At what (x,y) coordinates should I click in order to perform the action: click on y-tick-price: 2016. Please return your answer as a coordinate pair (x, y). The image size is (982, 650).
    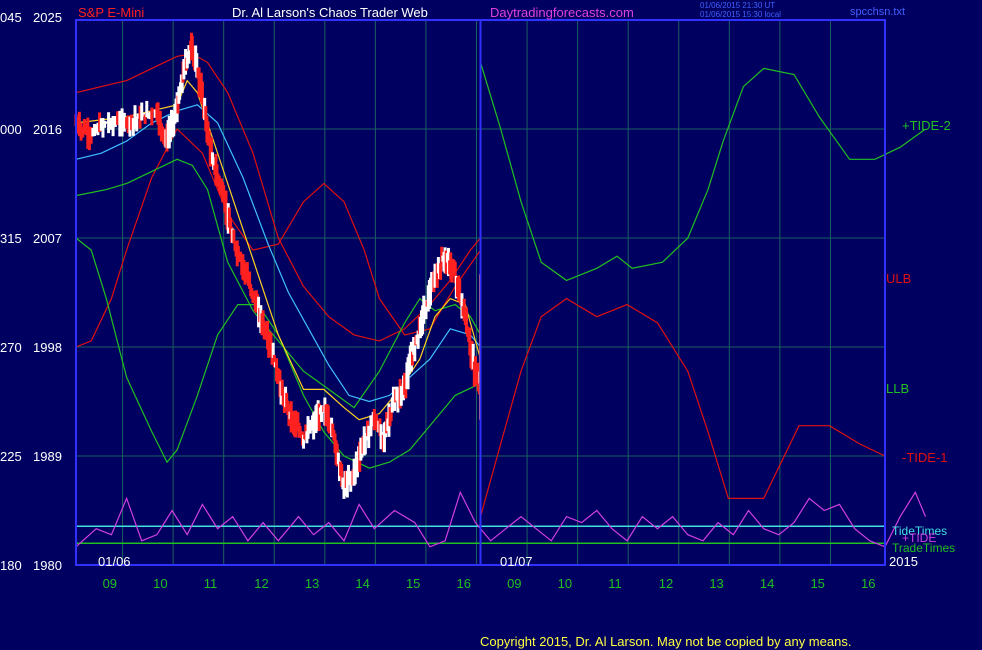
    Looking at the image, I should click on (47, 129).